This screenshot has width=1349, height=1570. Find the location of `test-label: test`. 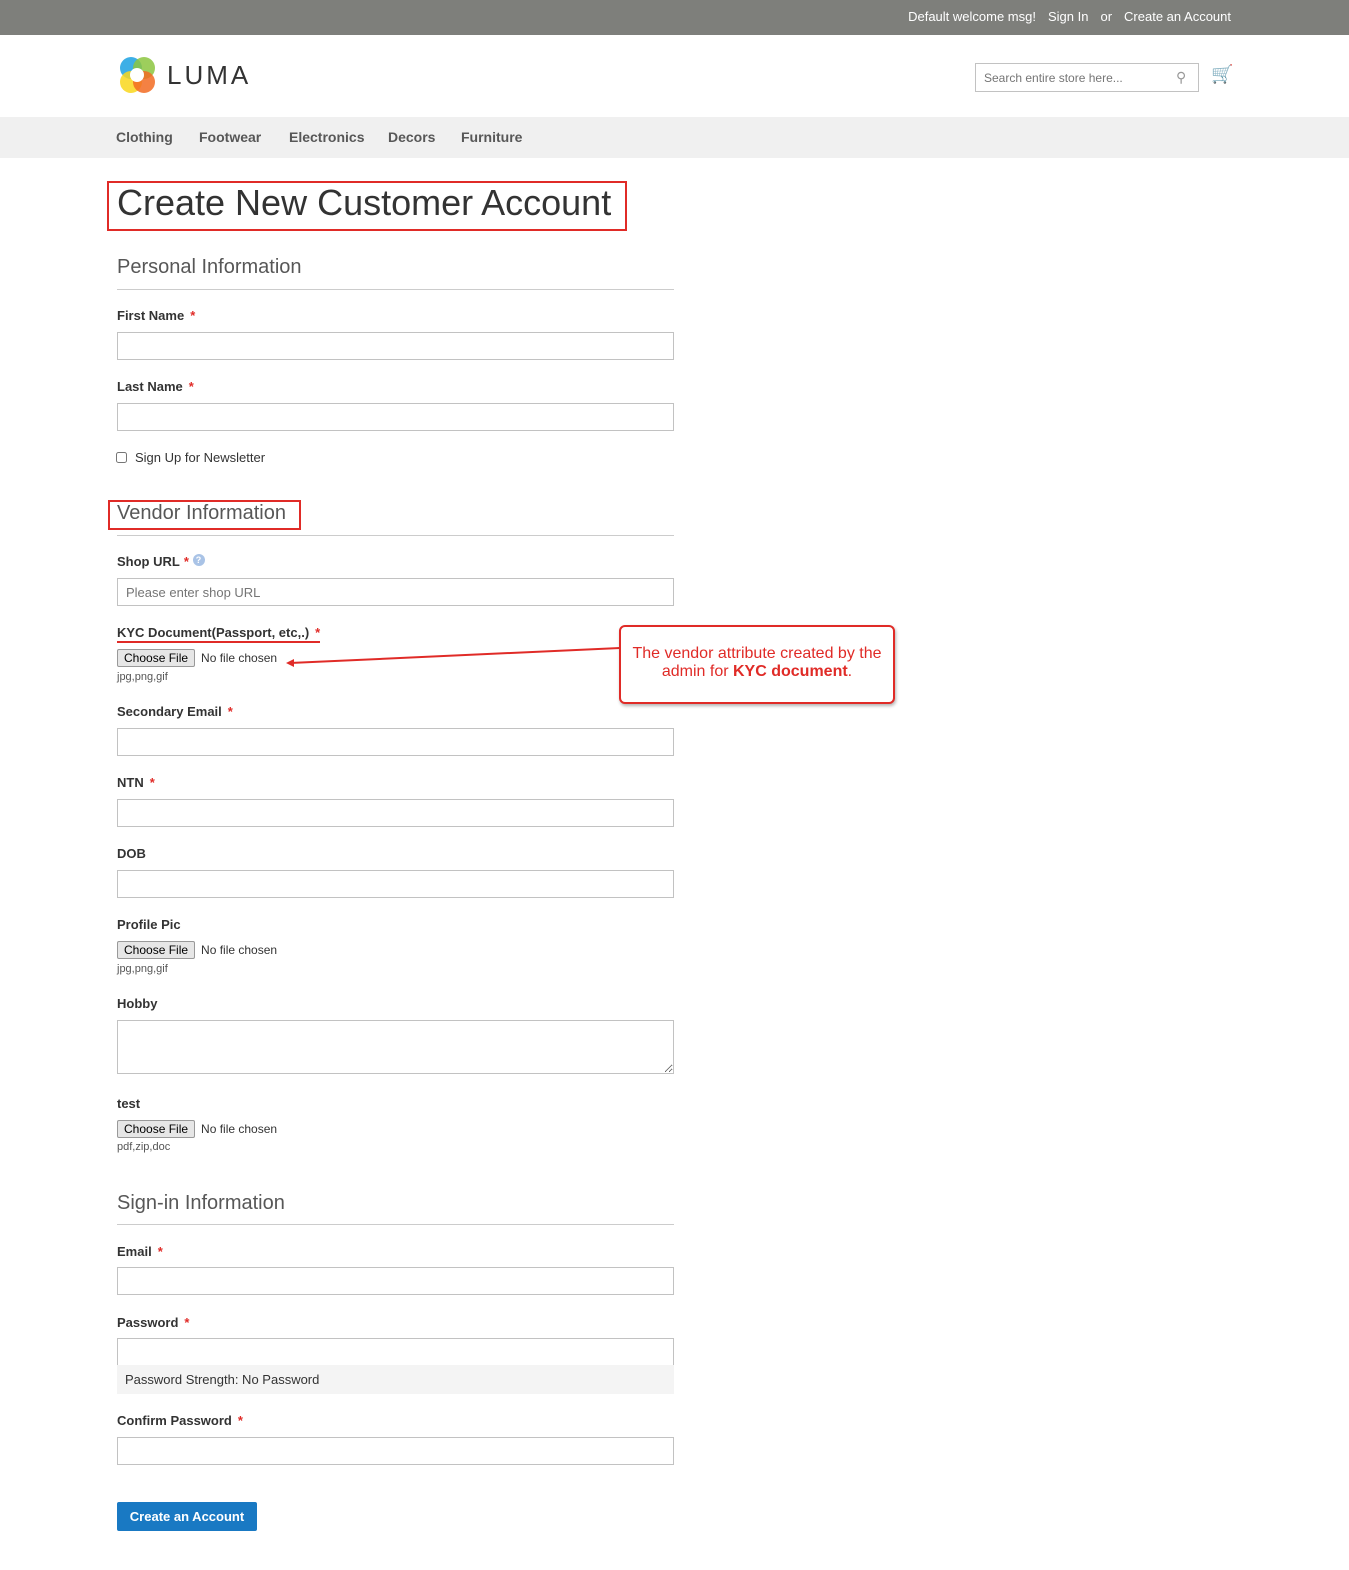

test-label: test is located at coordinates (129, 1103).